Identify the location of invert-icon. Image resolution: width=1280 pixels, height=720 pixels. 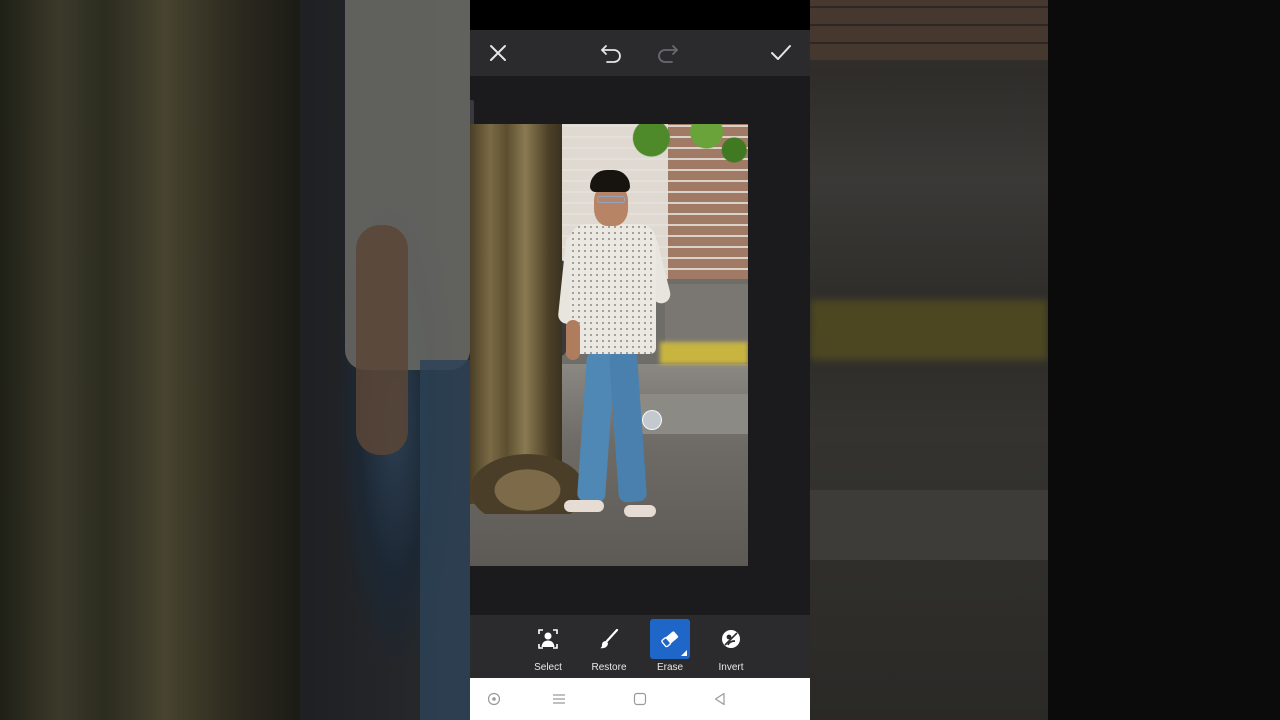
(731, 639).